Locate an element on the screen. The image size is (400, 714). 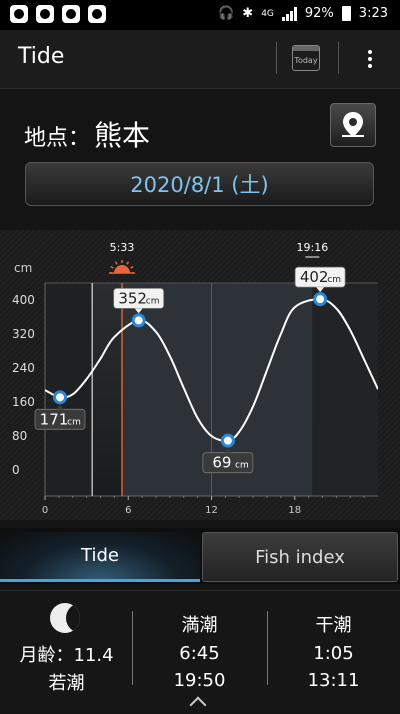
tab-bar: Tide Fish index is located at coordinates (200, 556).